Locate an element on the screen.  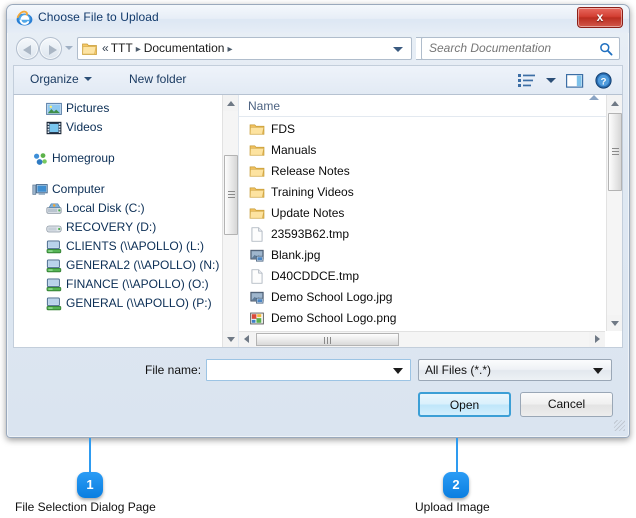
preview-pane-icon is located at coordinates (575, 81).